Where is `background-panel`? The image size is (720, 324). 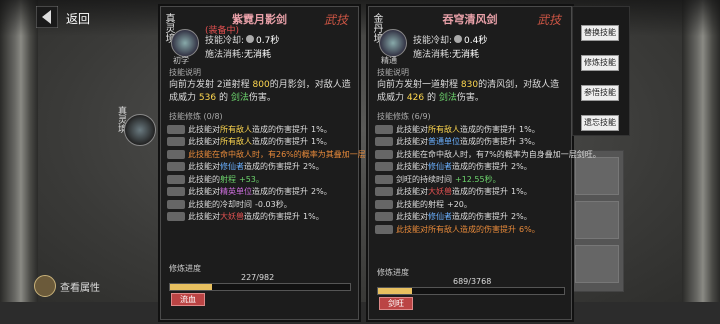
background-panel is located at coordinates (597, 221).